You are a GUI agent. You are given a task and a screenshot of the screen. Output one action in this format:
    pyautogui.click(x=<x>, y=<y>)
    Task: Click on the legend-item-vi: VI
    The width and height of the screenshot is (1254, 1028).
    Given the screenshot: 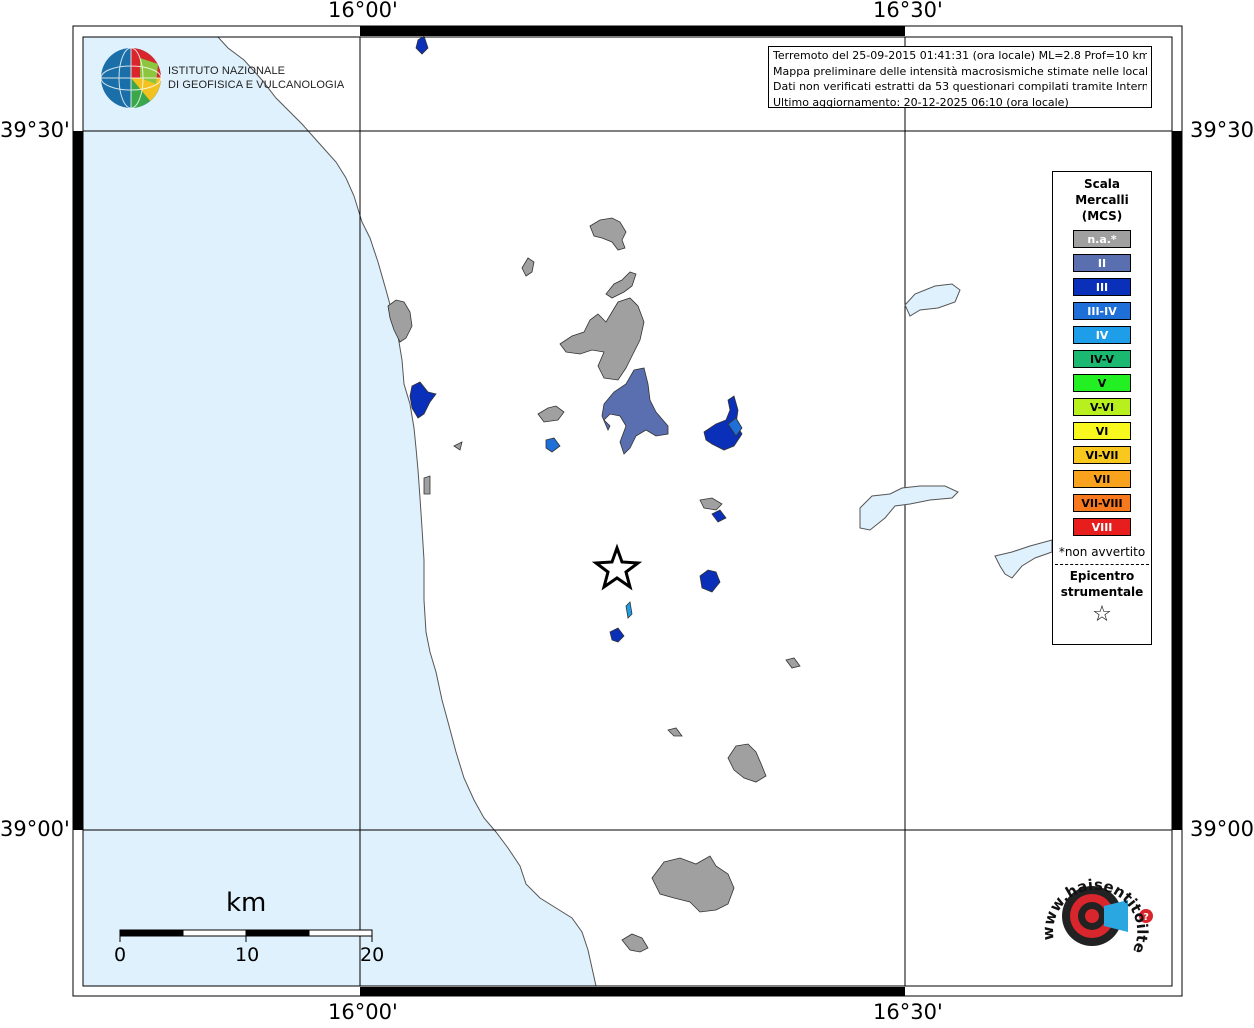 What is the action you would take?
    pyautogui.click(x=1102, y=431)
    